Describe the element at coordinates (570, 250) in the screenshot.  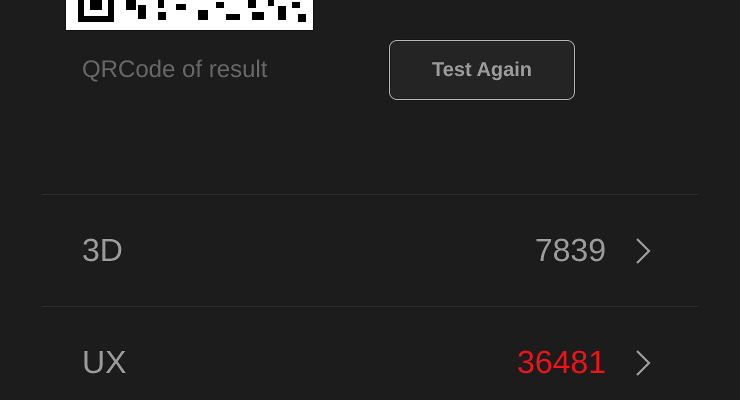
I see `score-value: 7839` at that location.